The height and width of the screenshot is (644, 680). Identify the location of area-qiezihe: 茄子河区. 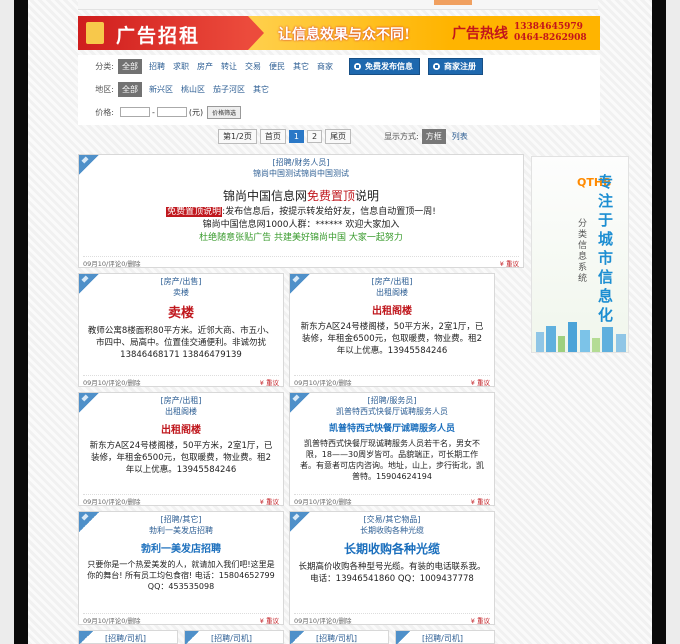
(229, 89).